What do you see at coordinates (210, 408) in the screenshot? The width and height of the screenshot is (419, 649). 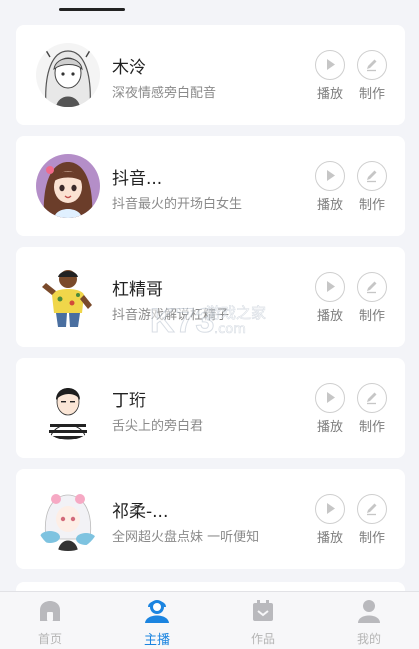 I see `anchor-card: 丁珩 舌尖上的旁白君 播放 制作` at bounding box center [210, 408].